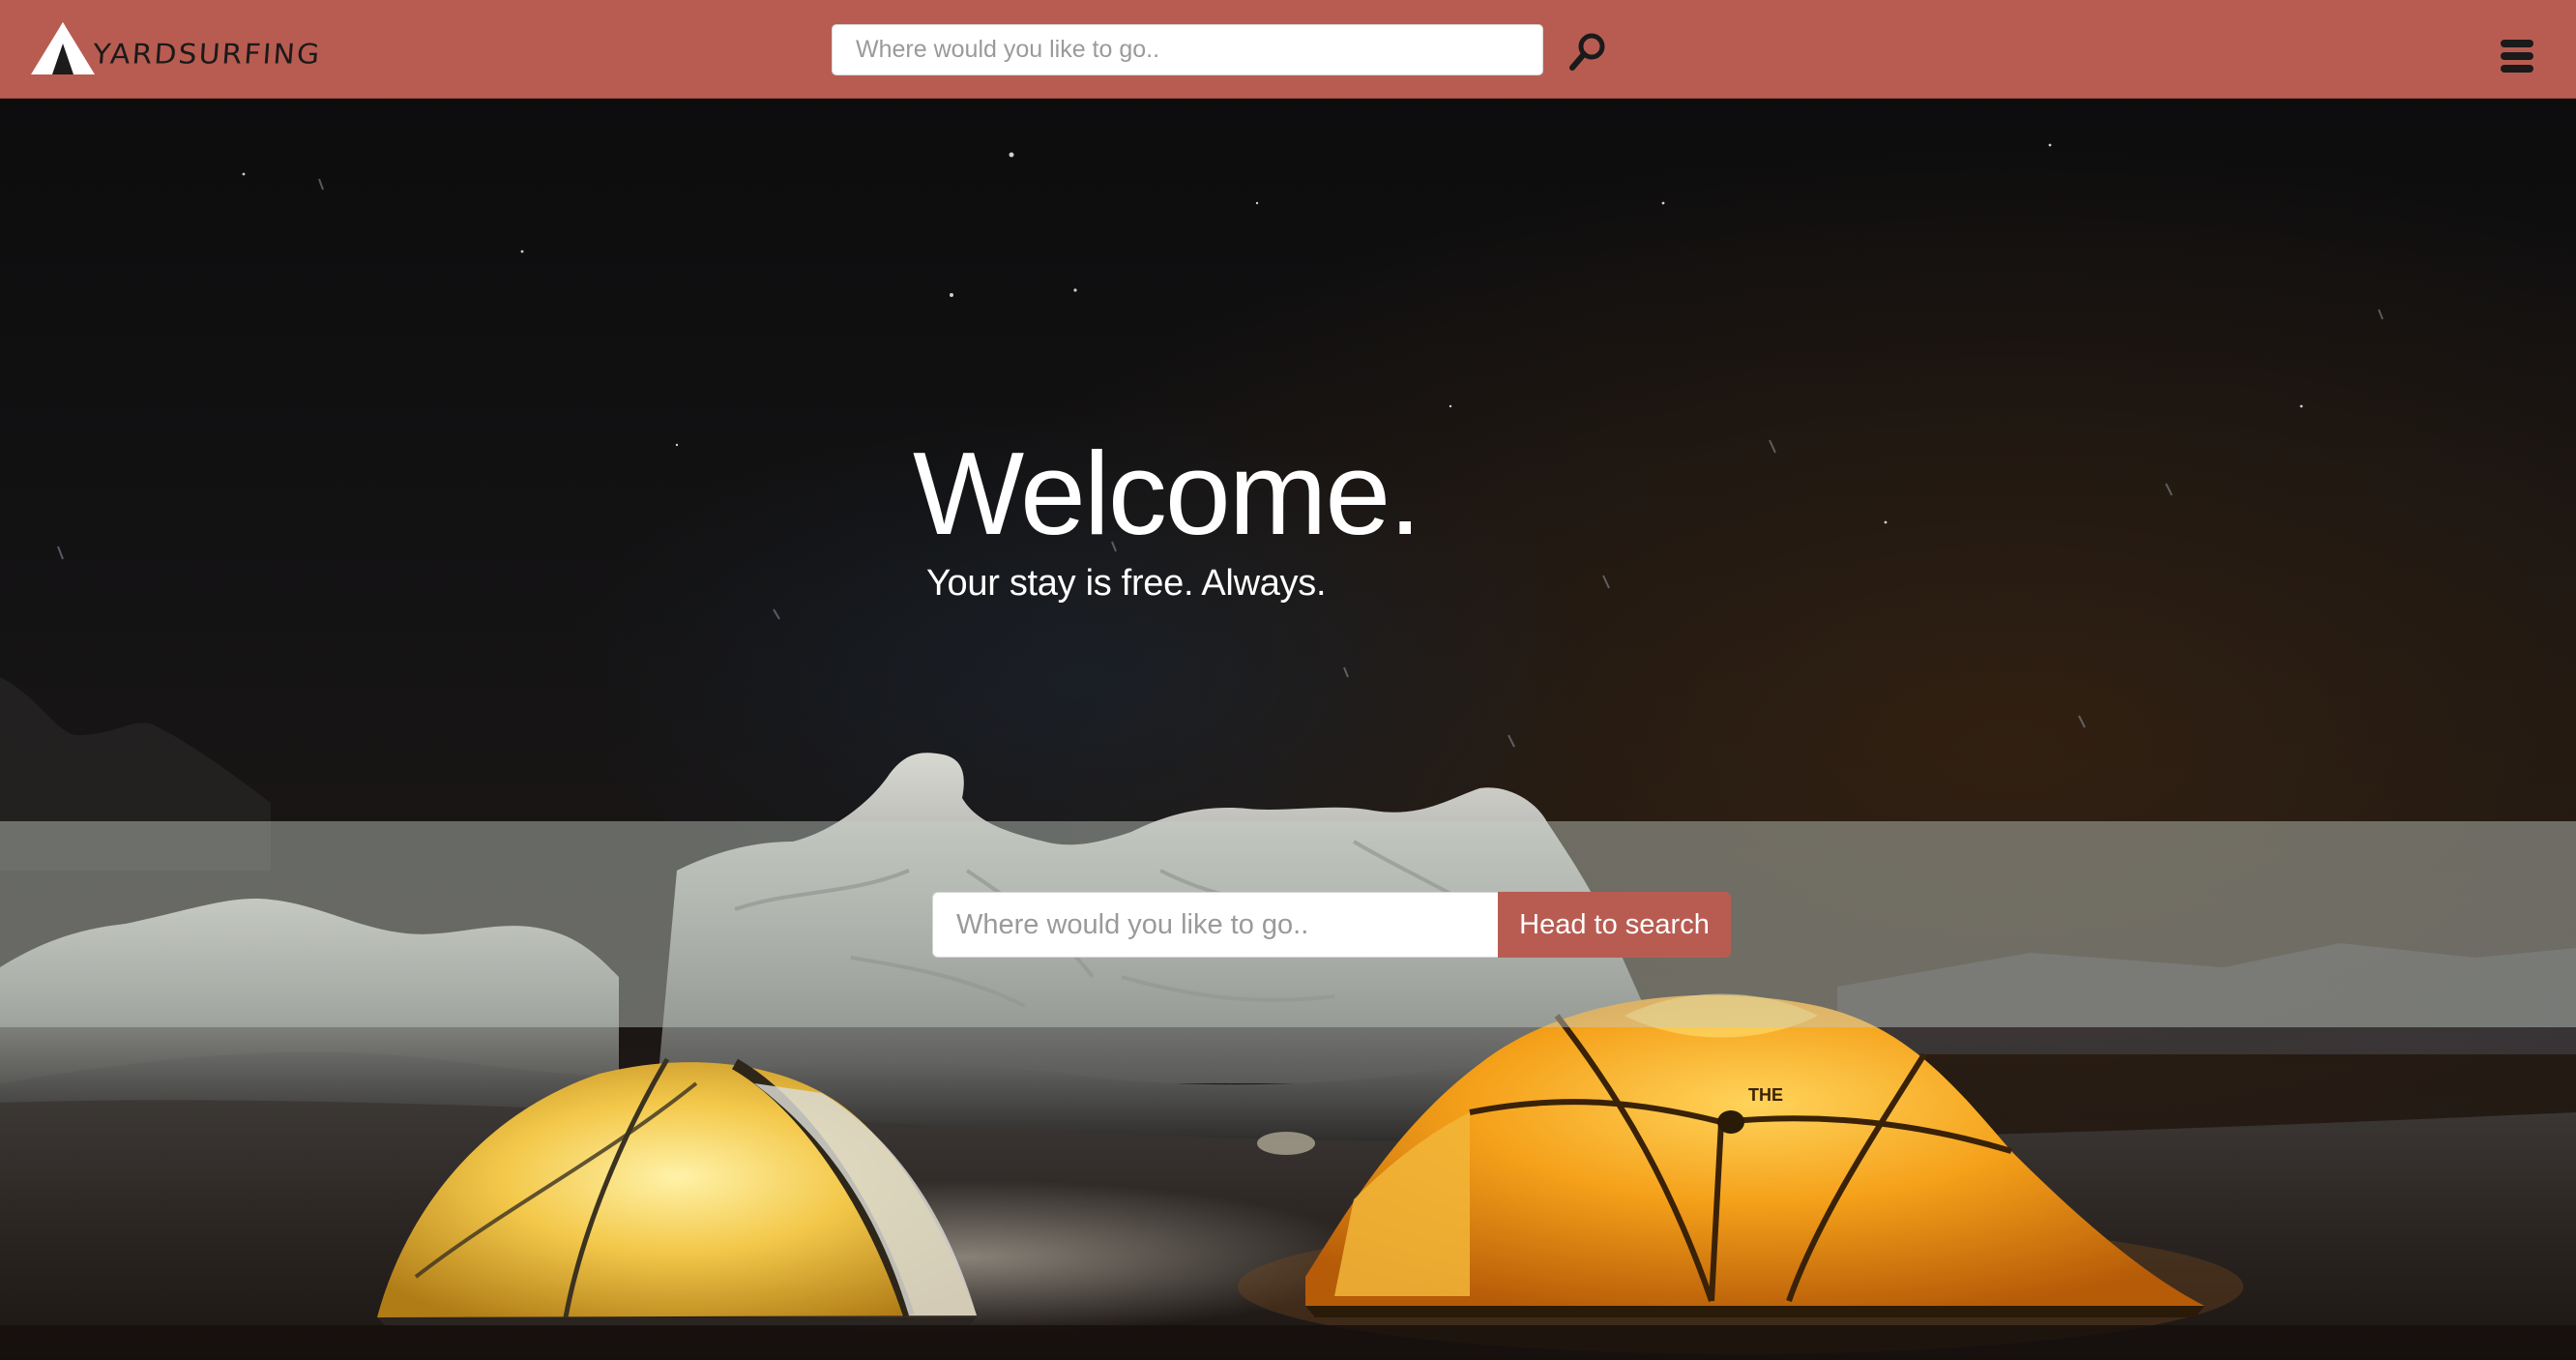  Describe the element at coordinates (1187, 50) in the screenshot. I see `navbar-search-input` at that location.